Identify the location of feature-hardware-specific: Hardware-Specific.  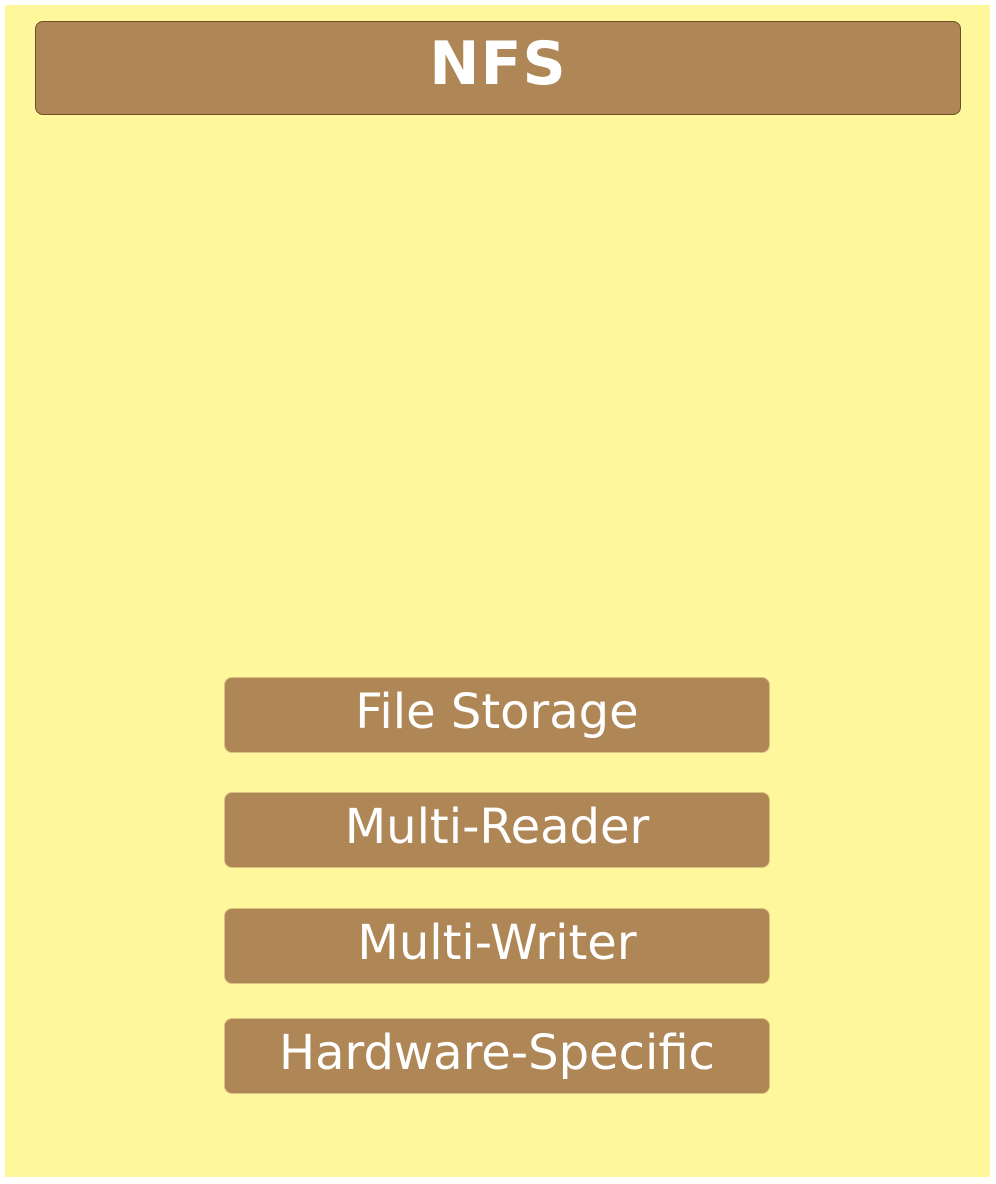
(497, 1056).